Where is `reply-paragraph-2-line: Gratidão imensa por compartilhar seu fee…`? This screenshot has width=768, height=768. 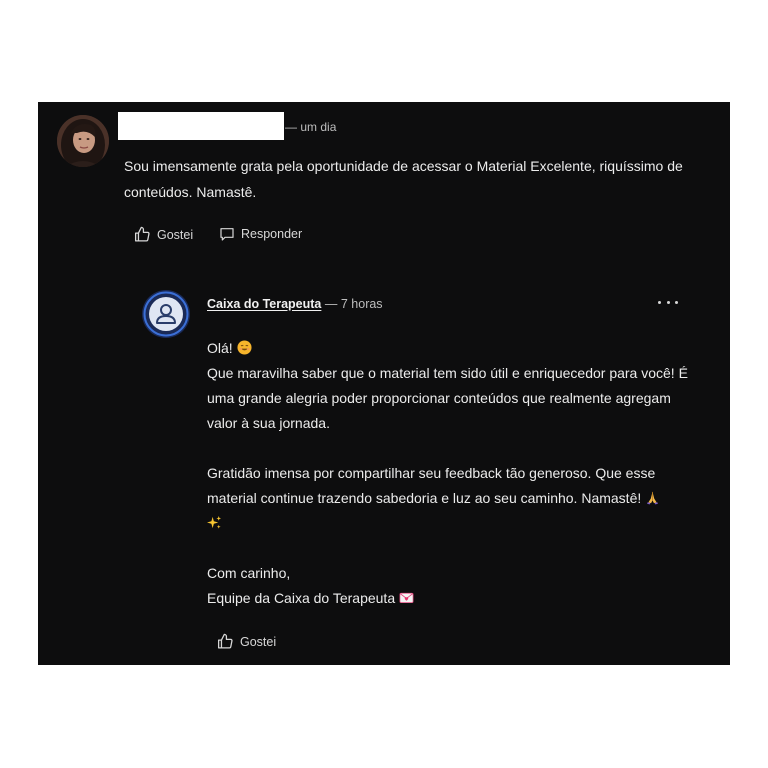 reply-paragraph-2-line: Gratidão imensa por compartilhar seu fee… is located at coordinates (452, 498).